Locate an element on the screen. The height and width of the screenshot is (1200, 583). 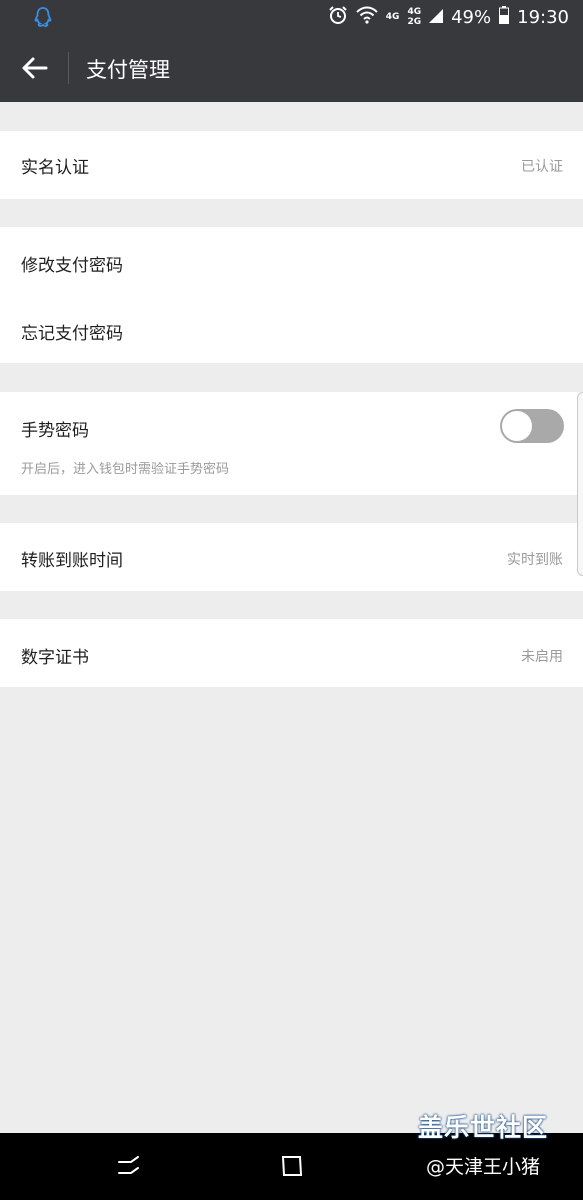
network-4g-indicator: 4G is located at coordinates (393, 17).